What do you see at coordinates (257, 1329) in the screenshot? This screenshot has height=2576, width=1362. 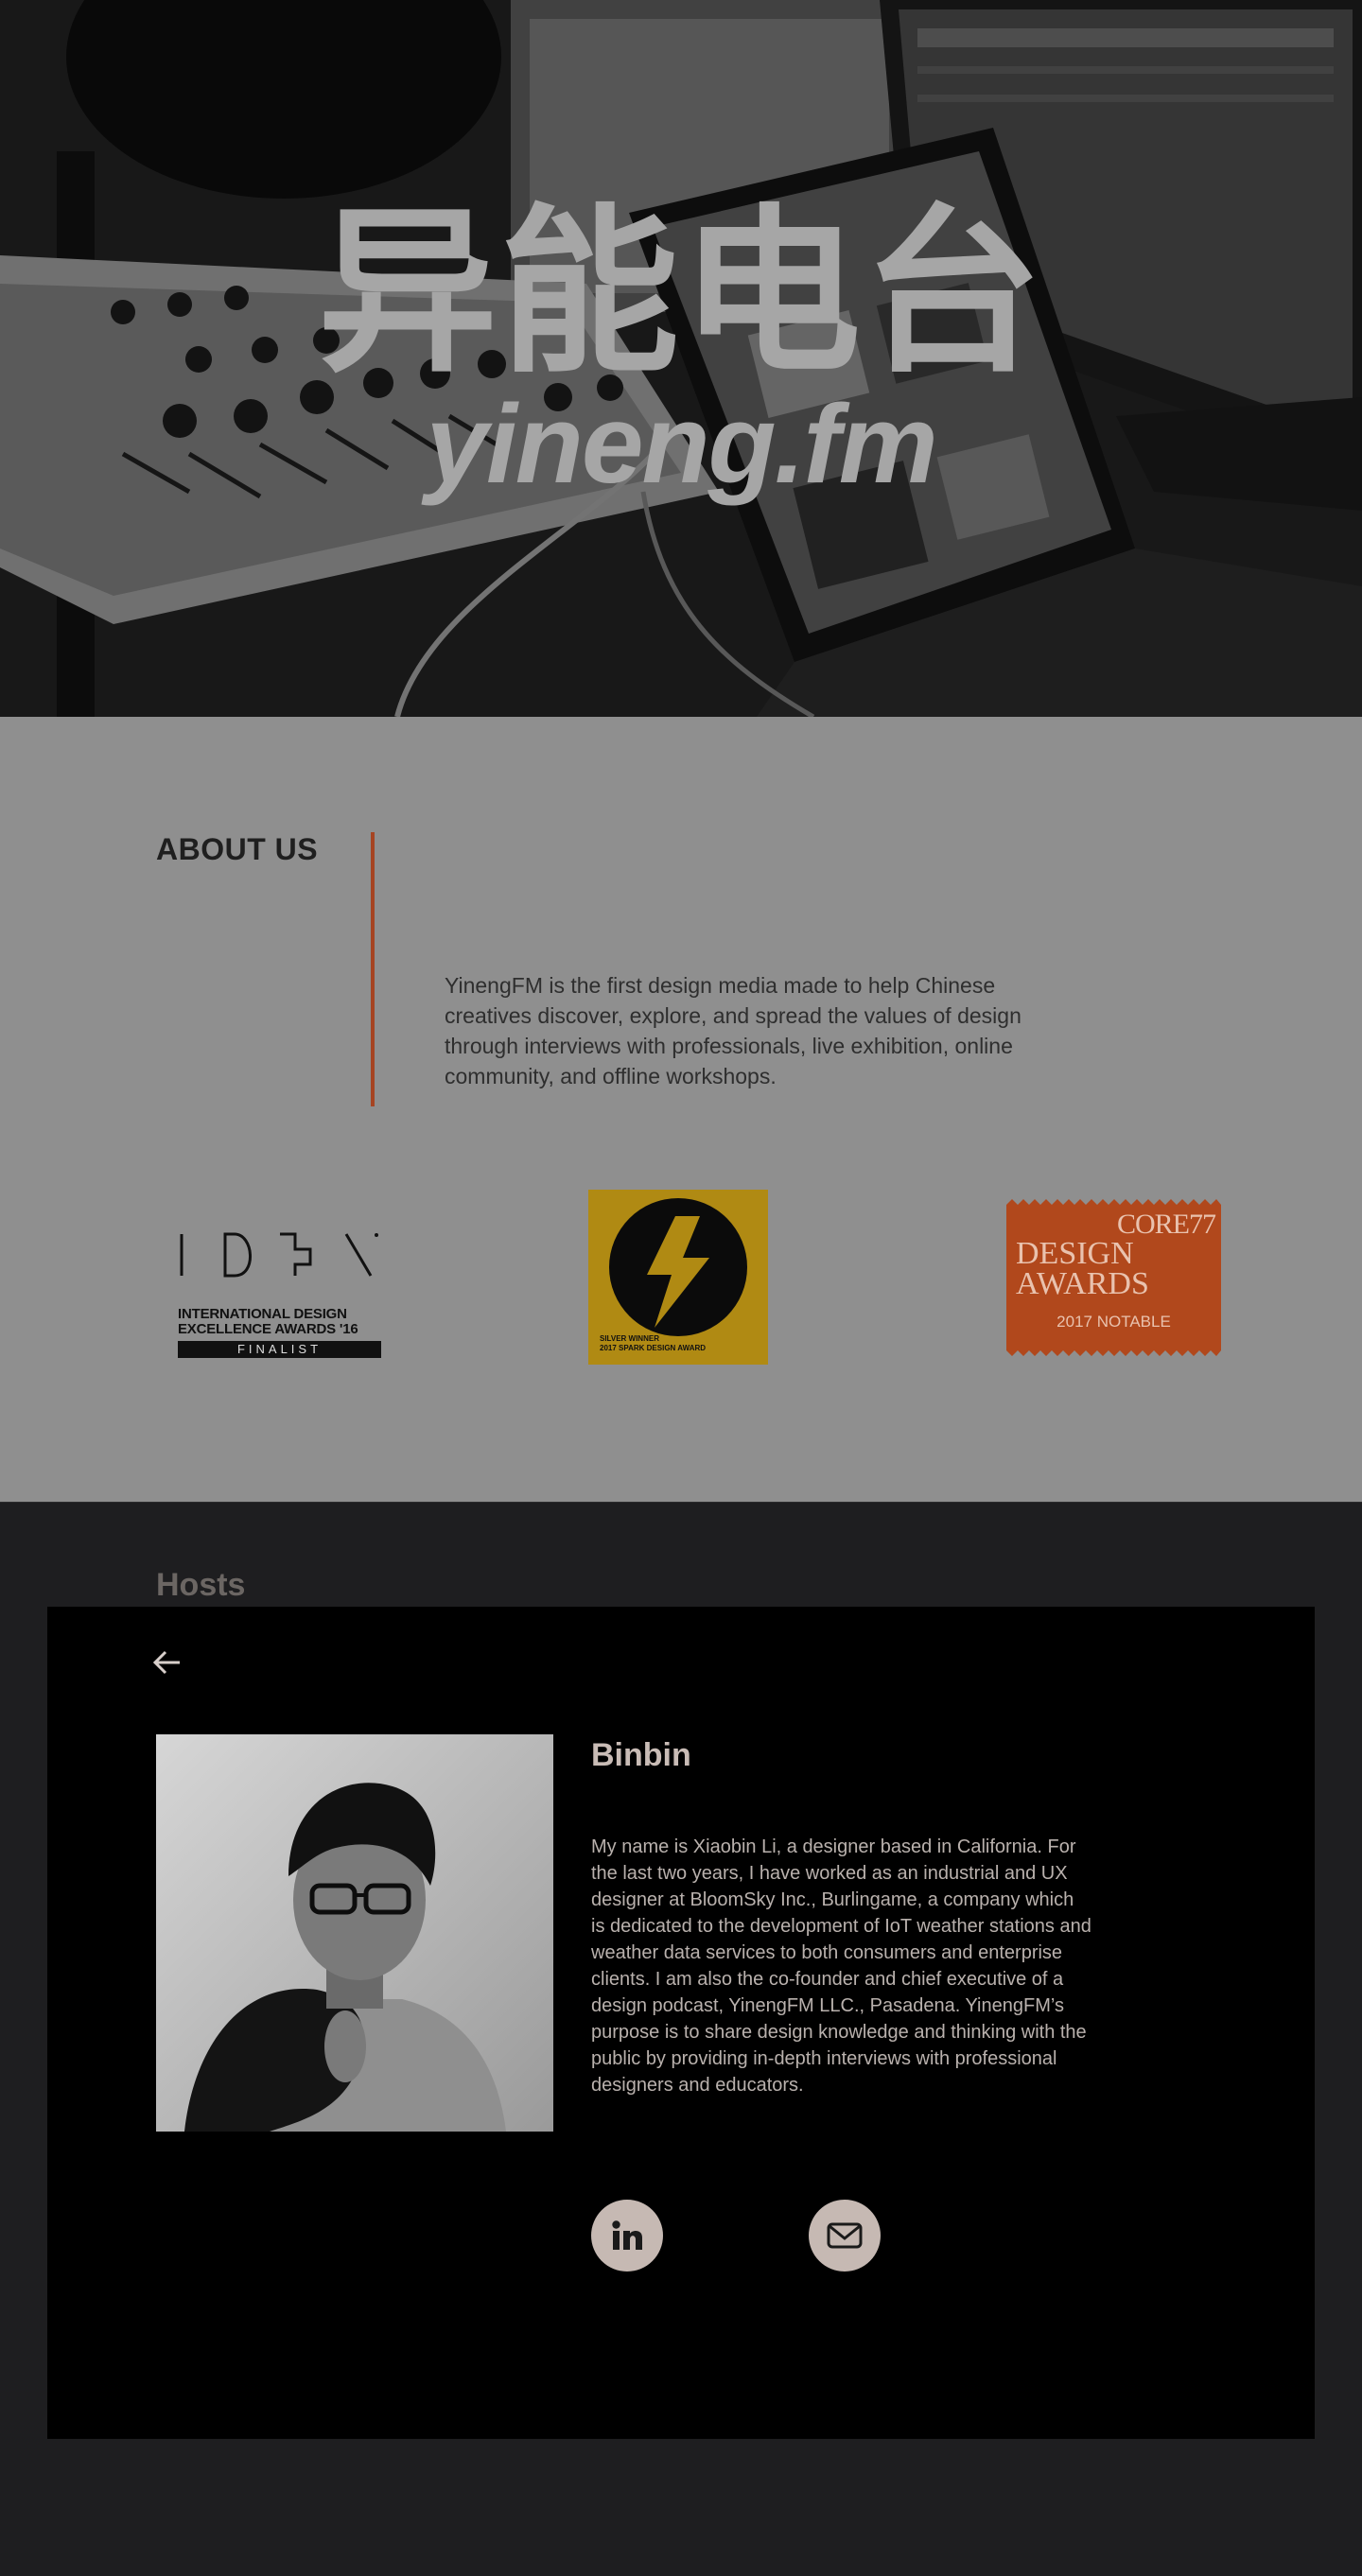 I see `idea-award-line2-text: EXCELLENCE AWARDS` at bounding box center [257, 1329].